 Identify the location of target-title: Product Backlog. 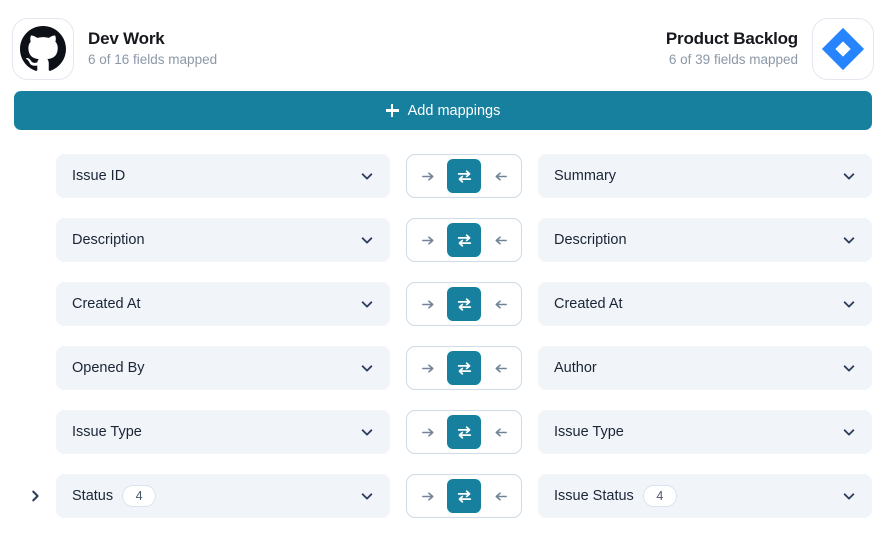
(731, 38).